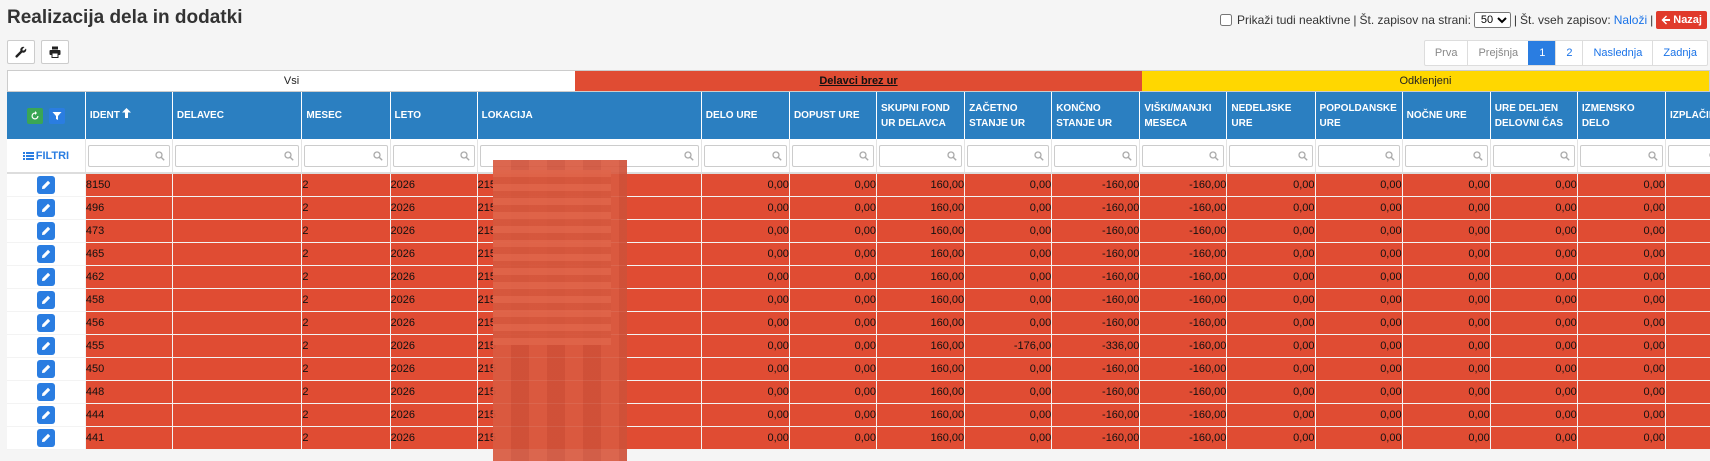 The image size is (1710, 461). Describe the element at coordinates (589, 115) in the screenshot. I see `column-header: LOKACIJA` at that location.